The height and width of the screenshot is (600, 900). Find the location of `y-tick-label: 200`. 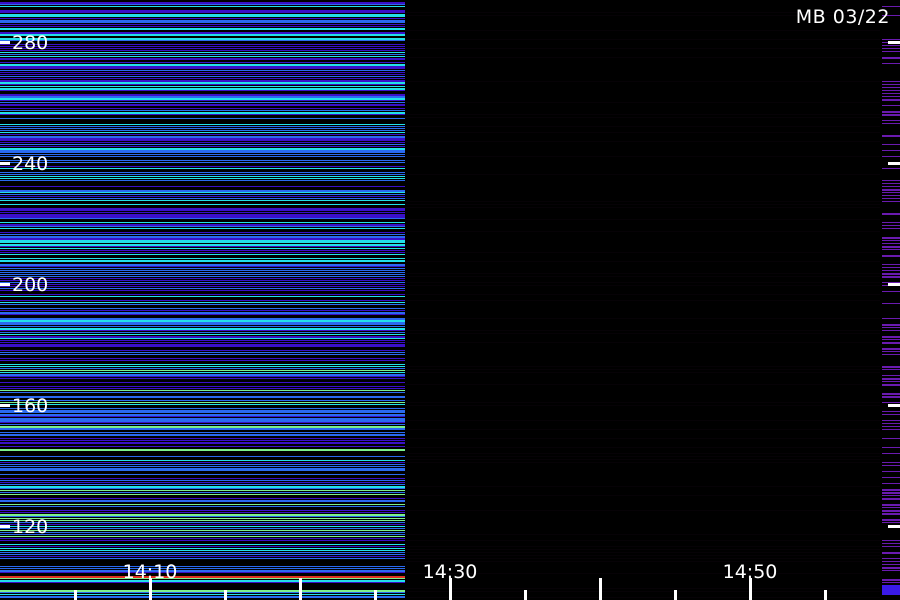

y-tick-label: 200 is located at coordinates (30, 285).